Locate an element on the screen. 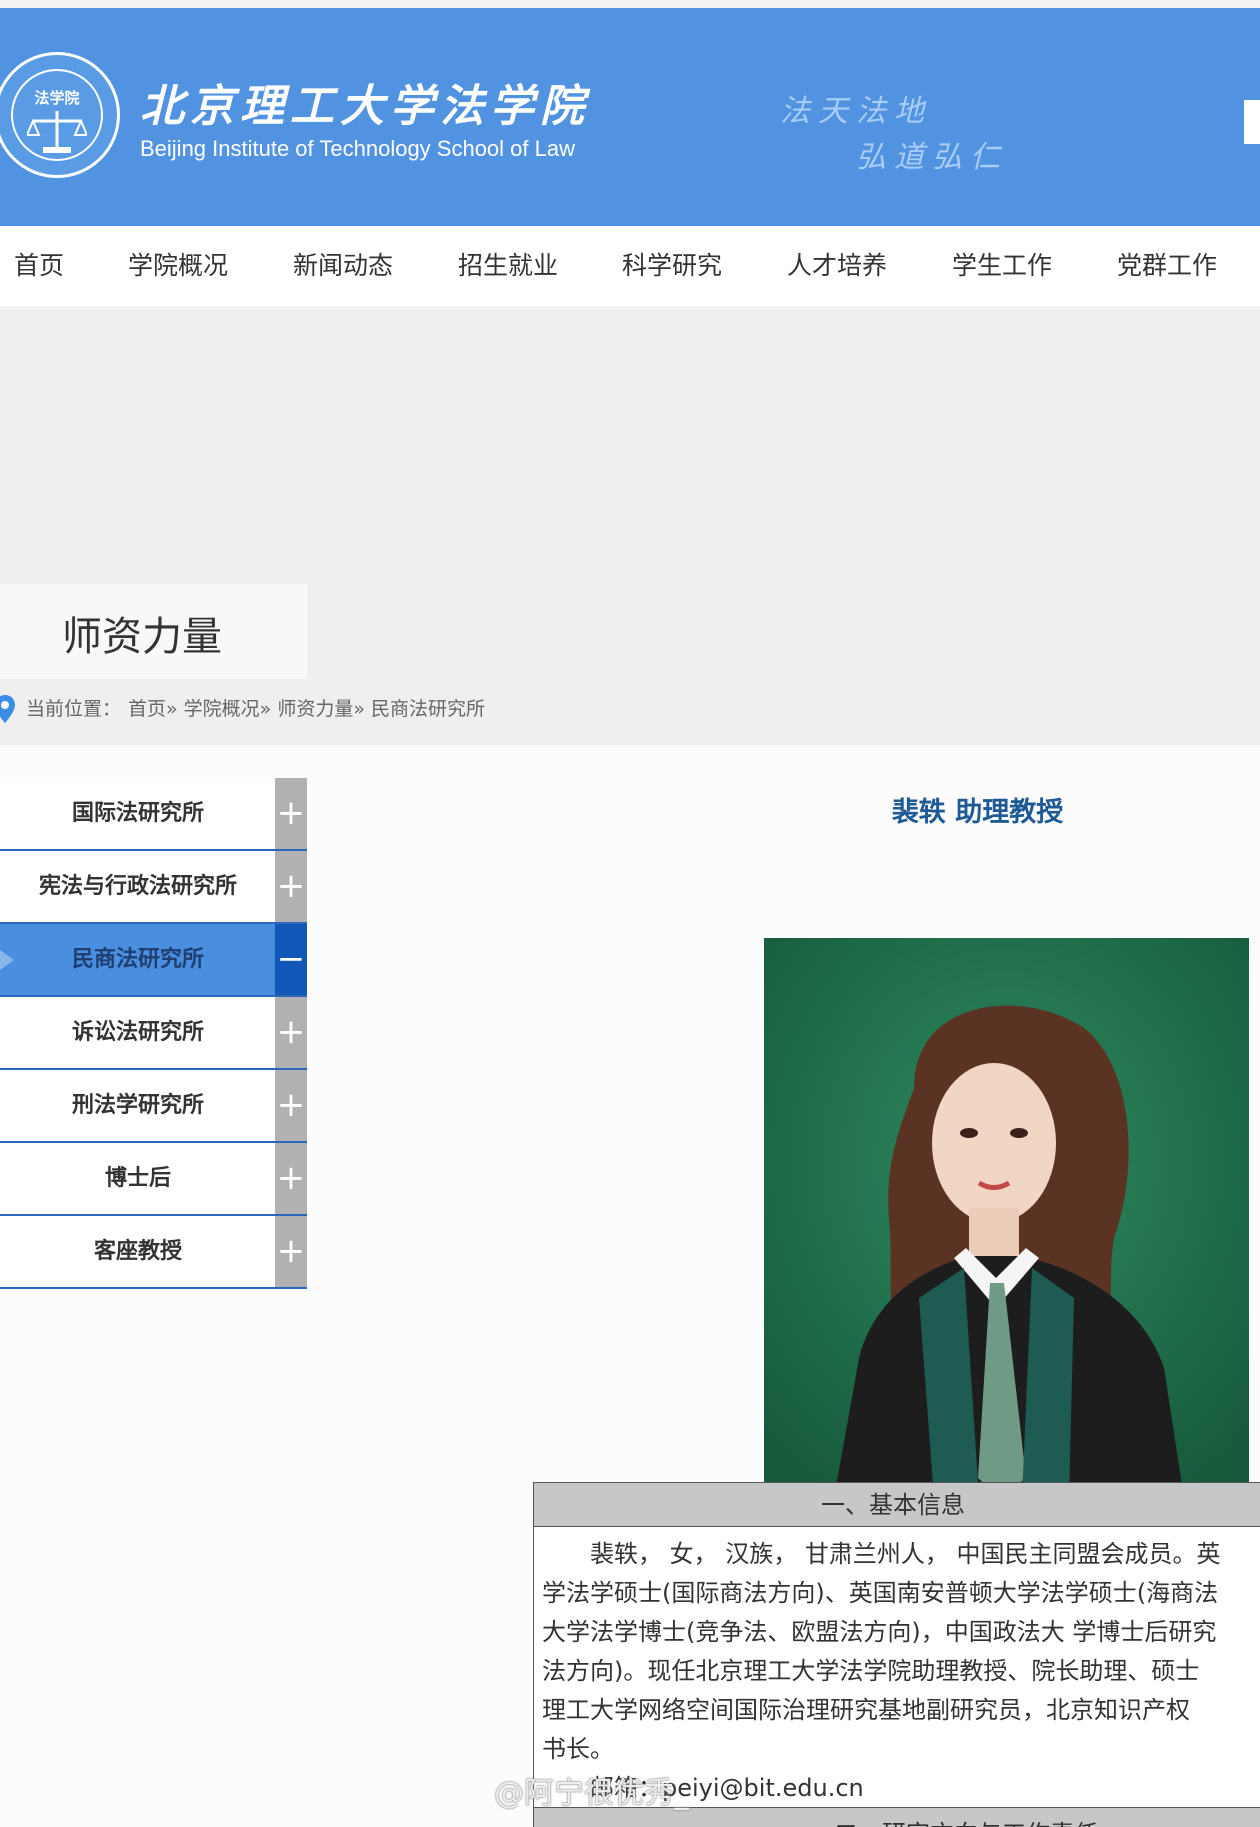 This screenshot has height=1827, width=1260. section-title-box: 师资力量 is located at coordinates (153, 631).